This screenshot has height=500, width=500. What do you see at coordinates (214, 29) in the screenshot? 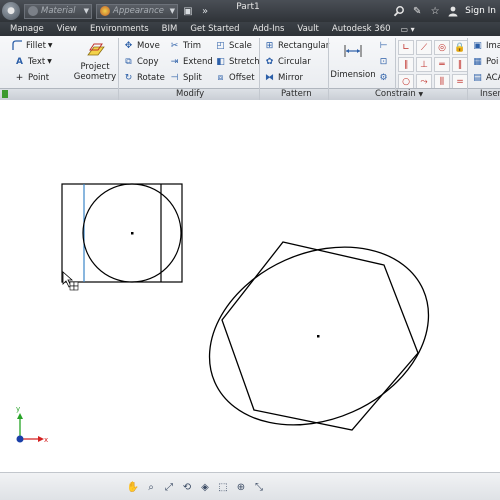
I see `tab-get-started: Get Started` at bounding box center [214, 29].